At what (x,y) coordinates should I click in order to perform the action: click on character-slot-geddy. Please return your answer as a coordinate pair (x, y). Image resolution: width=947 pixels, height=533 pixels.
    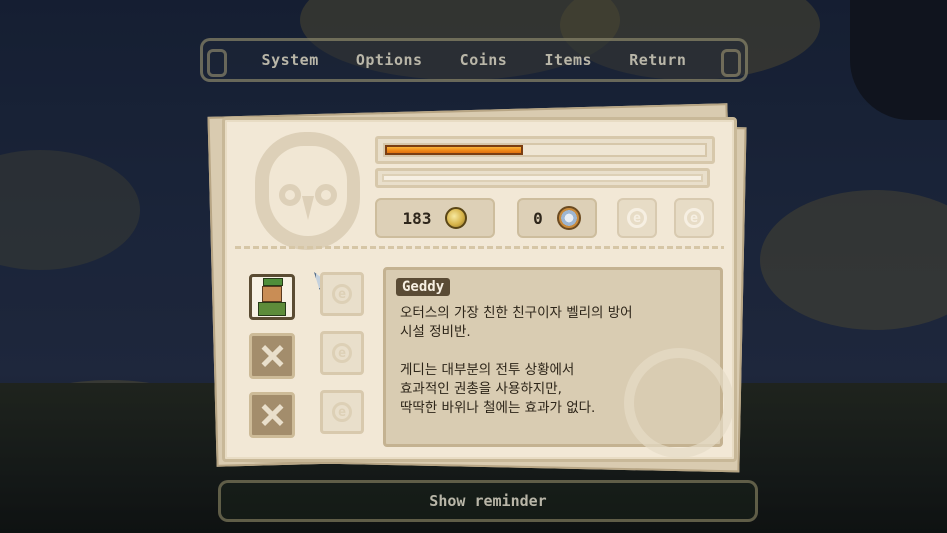
    Looking at the image, I should click on (272, 297).